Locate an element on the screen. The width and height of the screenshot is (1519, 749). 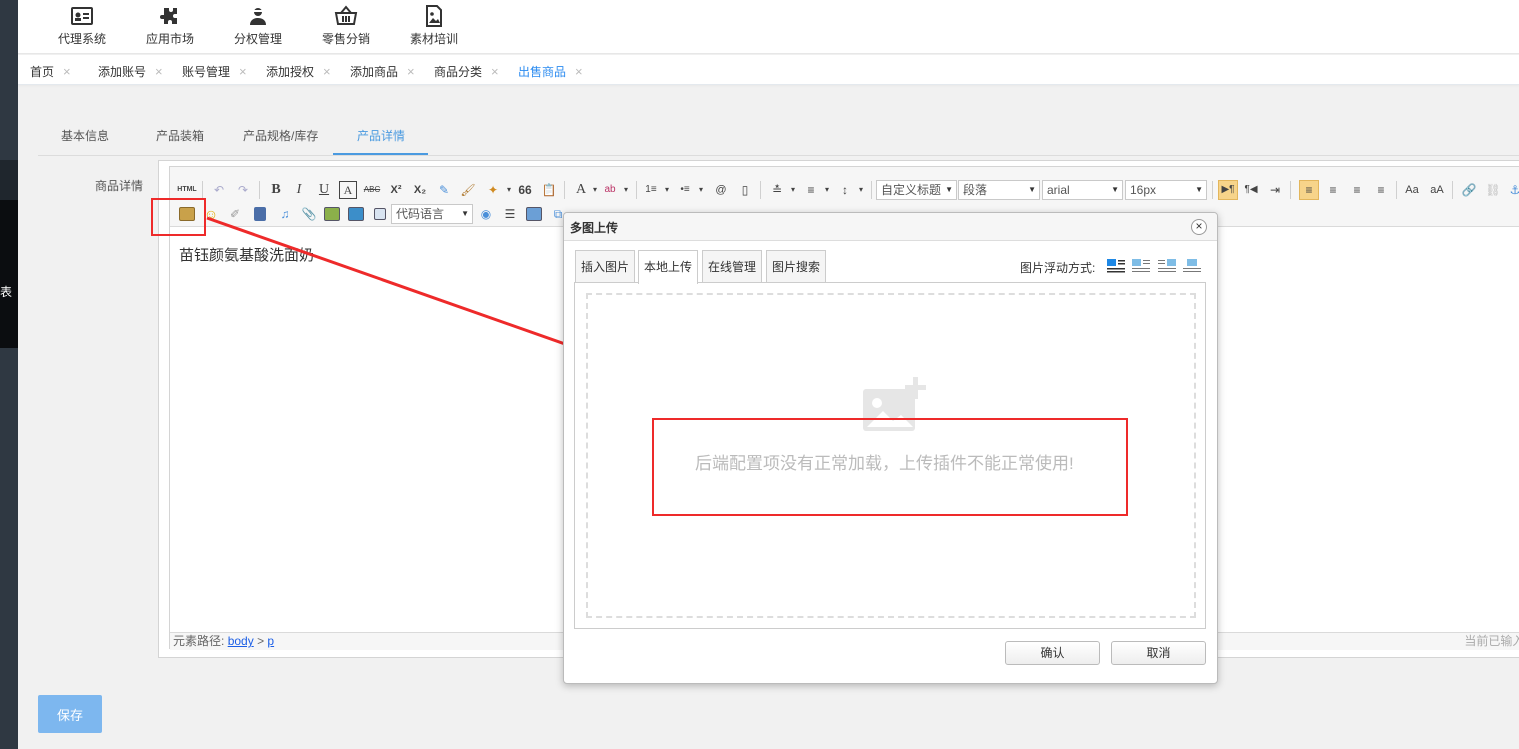
float-left-icon is located at coordinates (1141, 265).